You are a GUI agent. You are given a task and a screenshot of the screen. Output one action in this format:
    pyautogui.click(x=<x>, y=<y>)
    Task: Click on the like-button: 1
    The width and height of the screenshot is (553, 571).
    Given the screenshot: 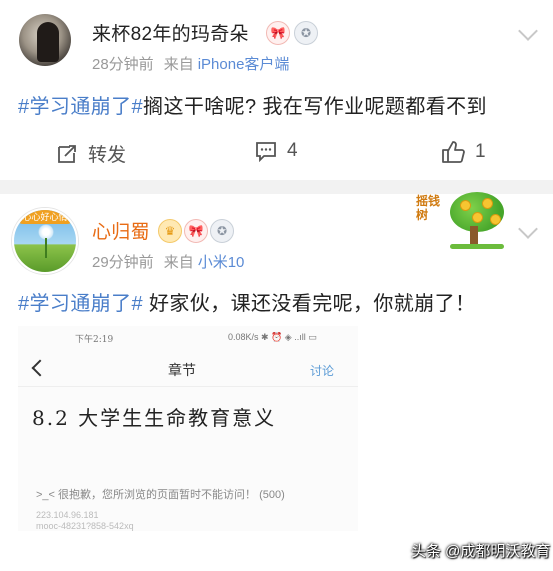 What is the action you would take?
    pyautogui.click(x=463, y=152)
    